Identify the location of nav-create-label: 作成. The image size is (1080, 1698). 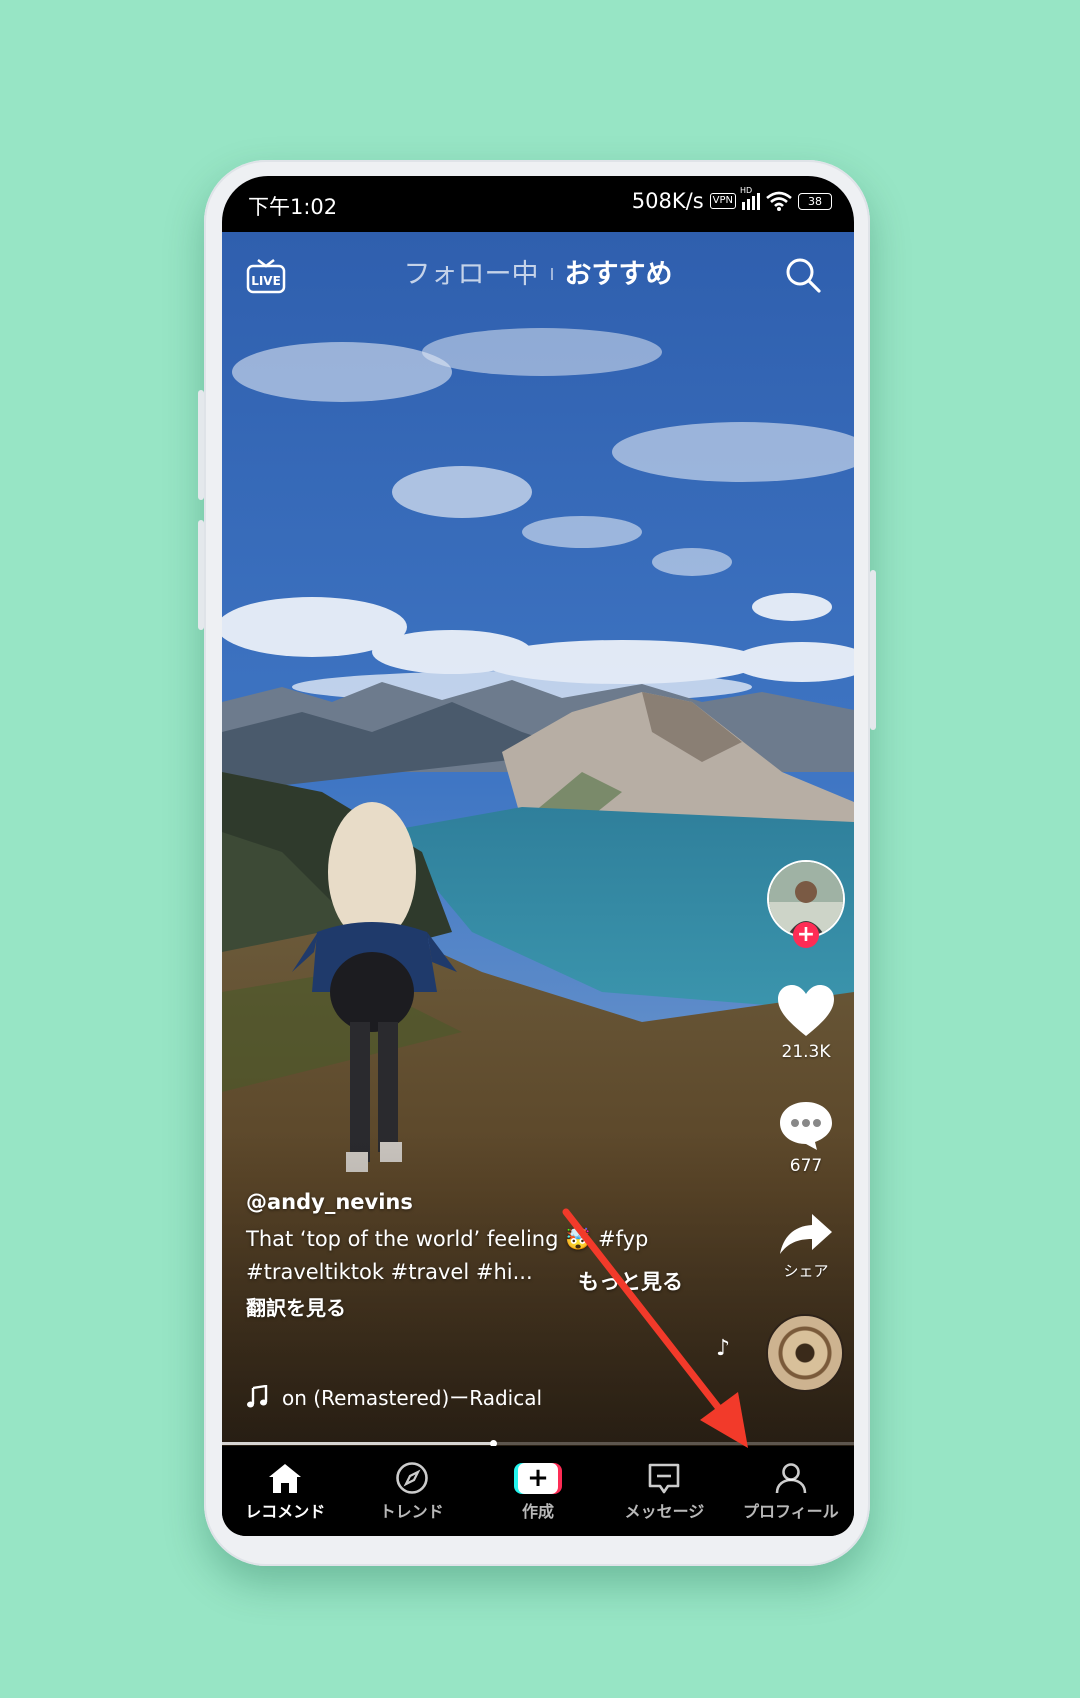
(538, 1511).